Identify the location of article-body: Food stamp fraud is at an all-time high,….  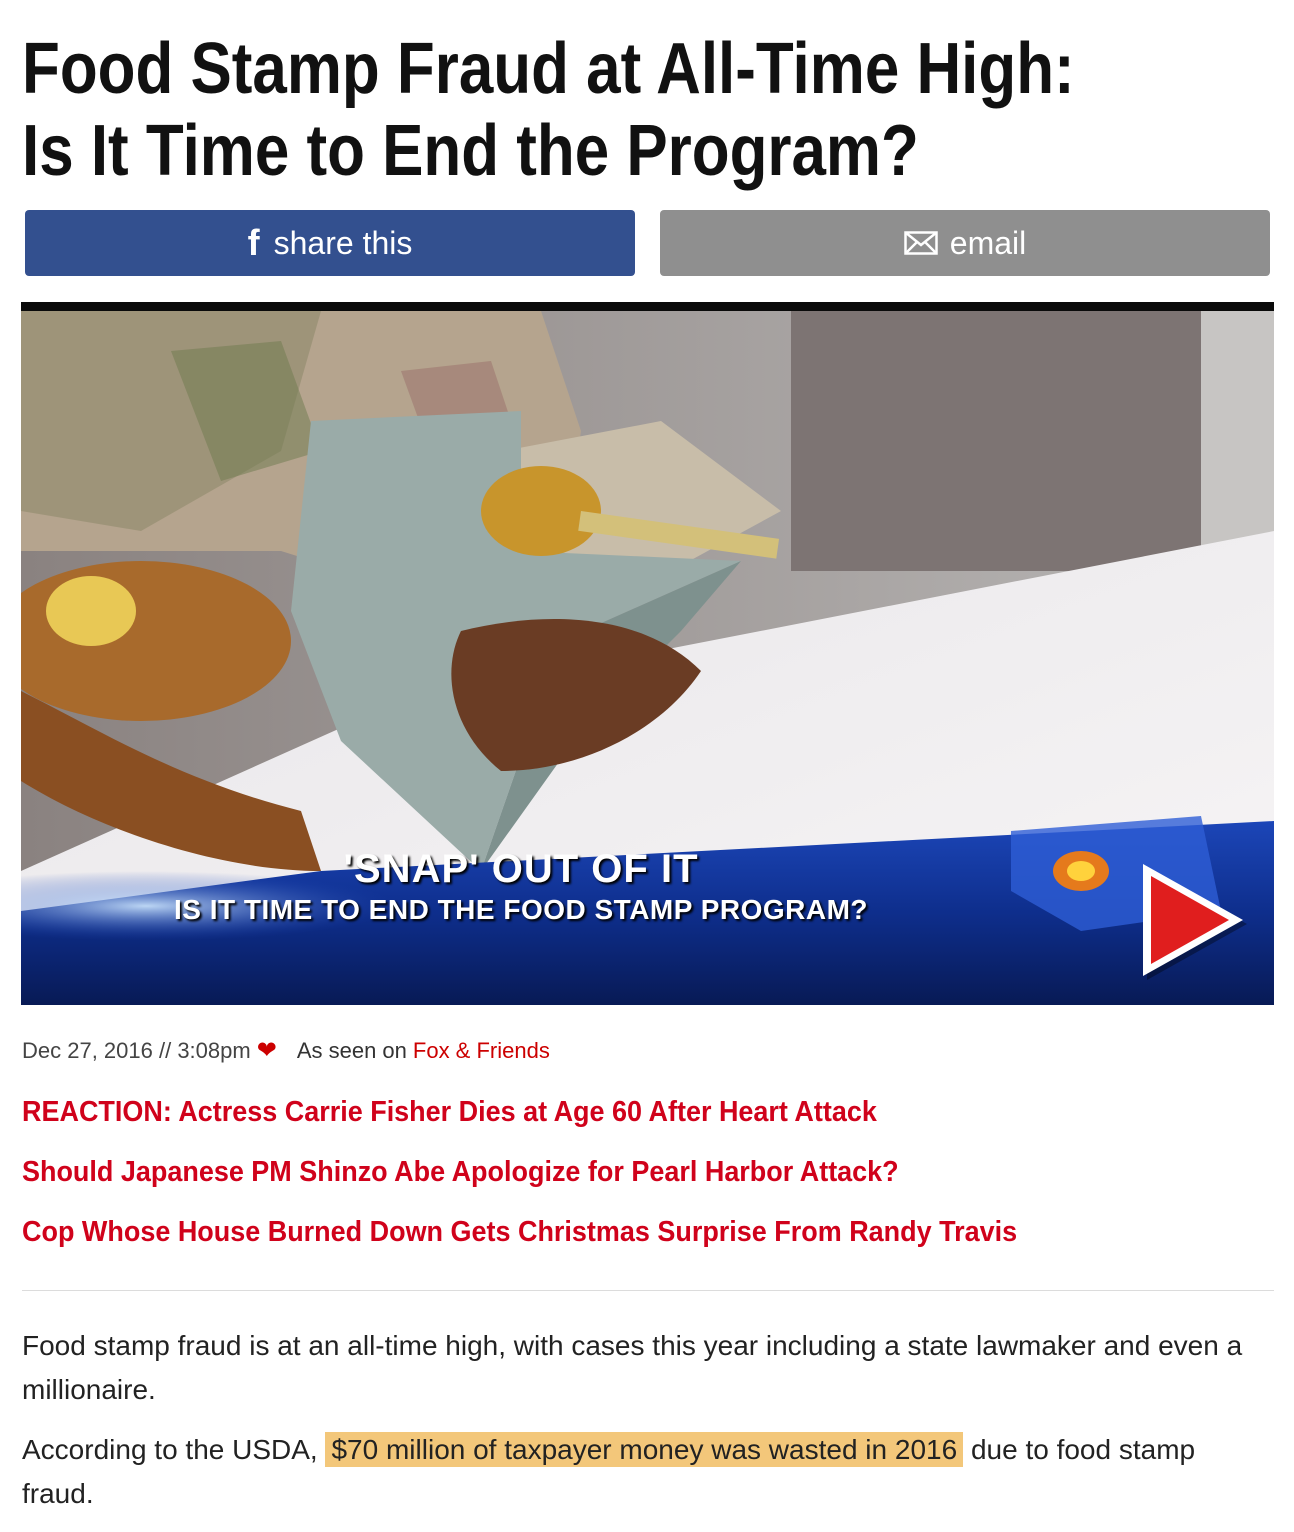
(647, 1428).